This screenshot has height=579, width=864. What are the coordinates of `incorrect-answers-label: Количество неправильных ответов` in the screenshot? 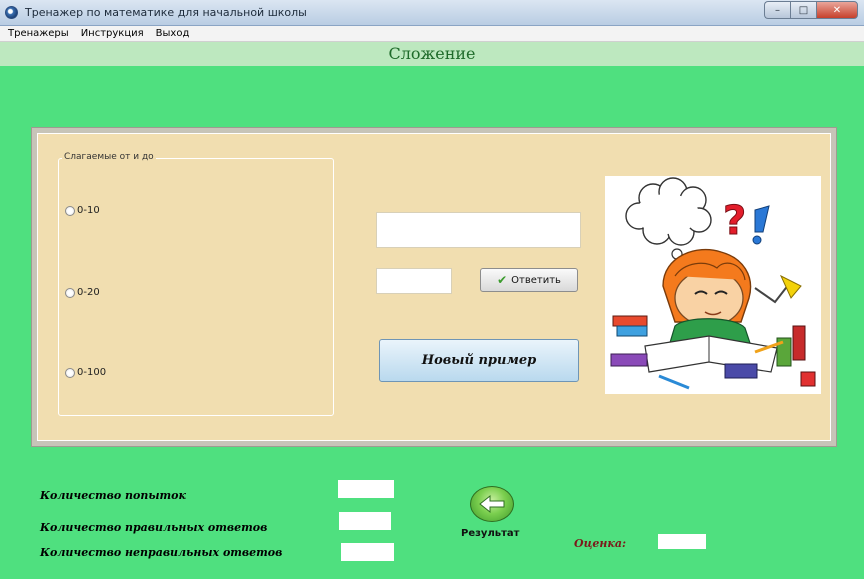 It's located at (161, 552).